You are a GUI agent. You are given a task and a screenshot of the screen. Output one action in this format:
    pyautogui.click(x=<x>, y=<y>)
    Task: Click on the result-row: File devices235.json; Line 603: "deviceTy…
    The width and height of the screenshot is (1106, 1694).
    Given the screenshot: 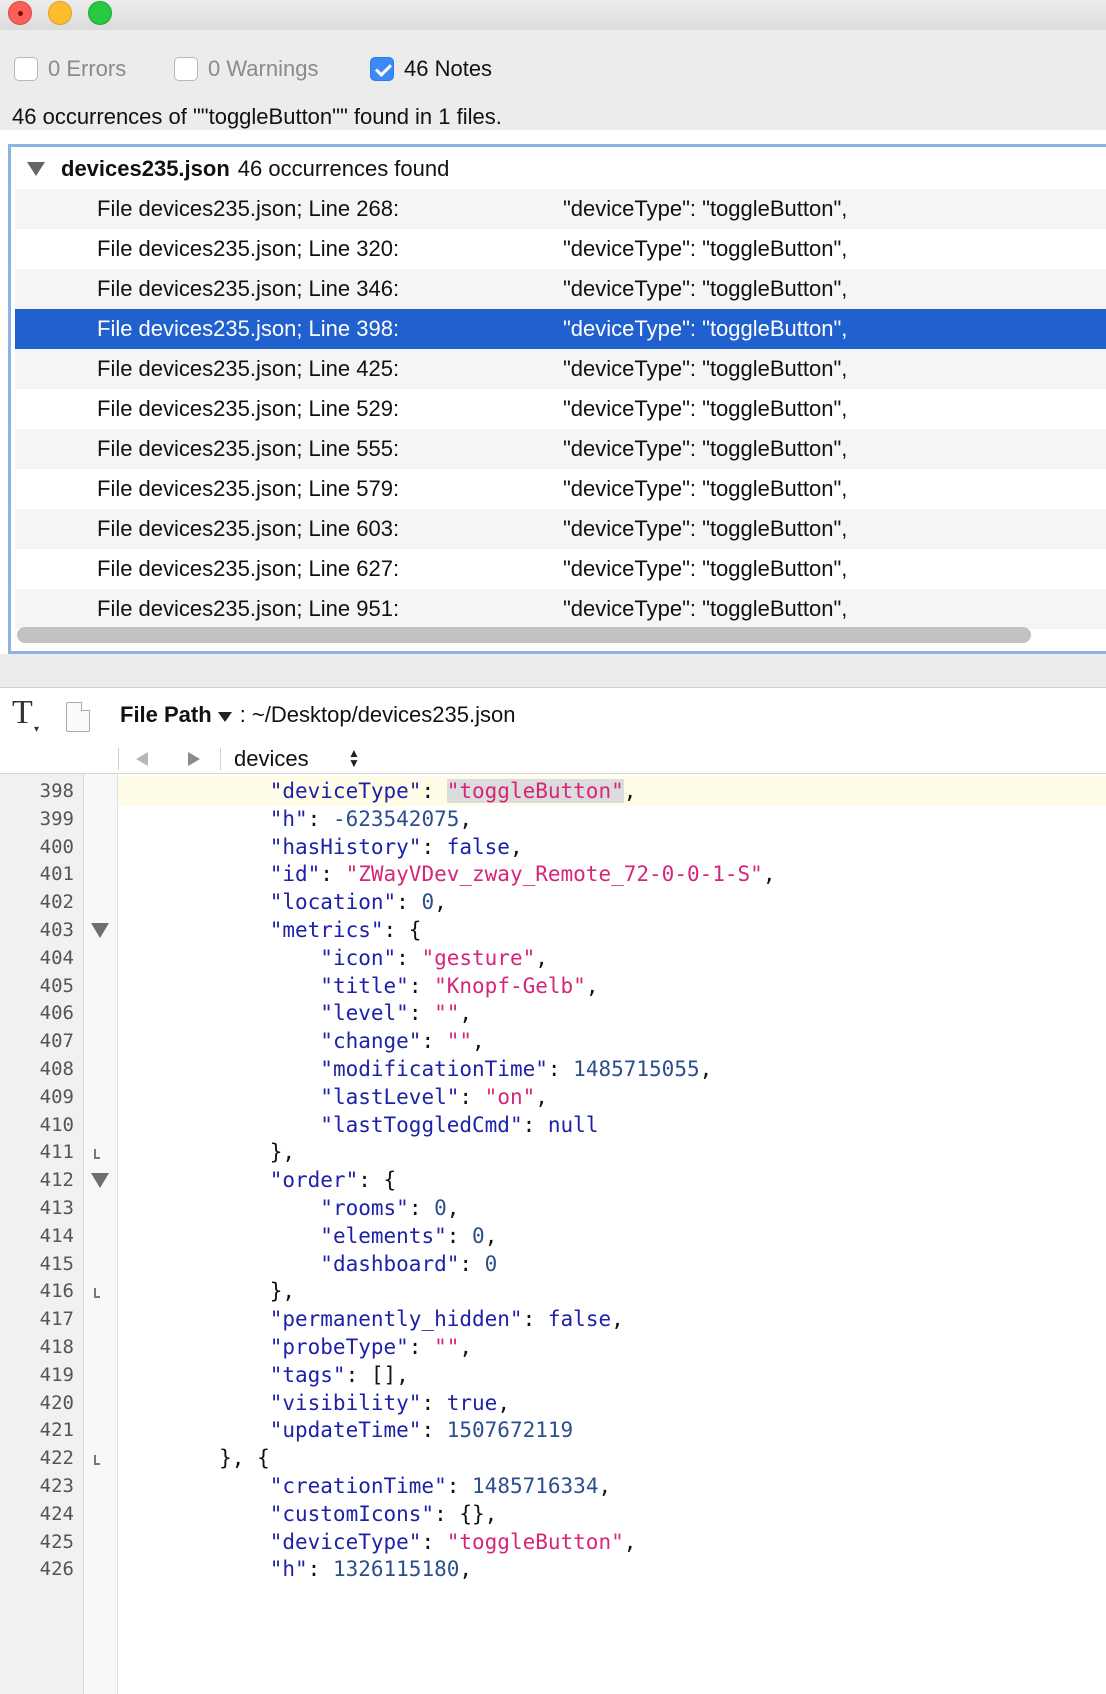 What is the action you would take?
    pyautogui.click(x=560, y=529)
    